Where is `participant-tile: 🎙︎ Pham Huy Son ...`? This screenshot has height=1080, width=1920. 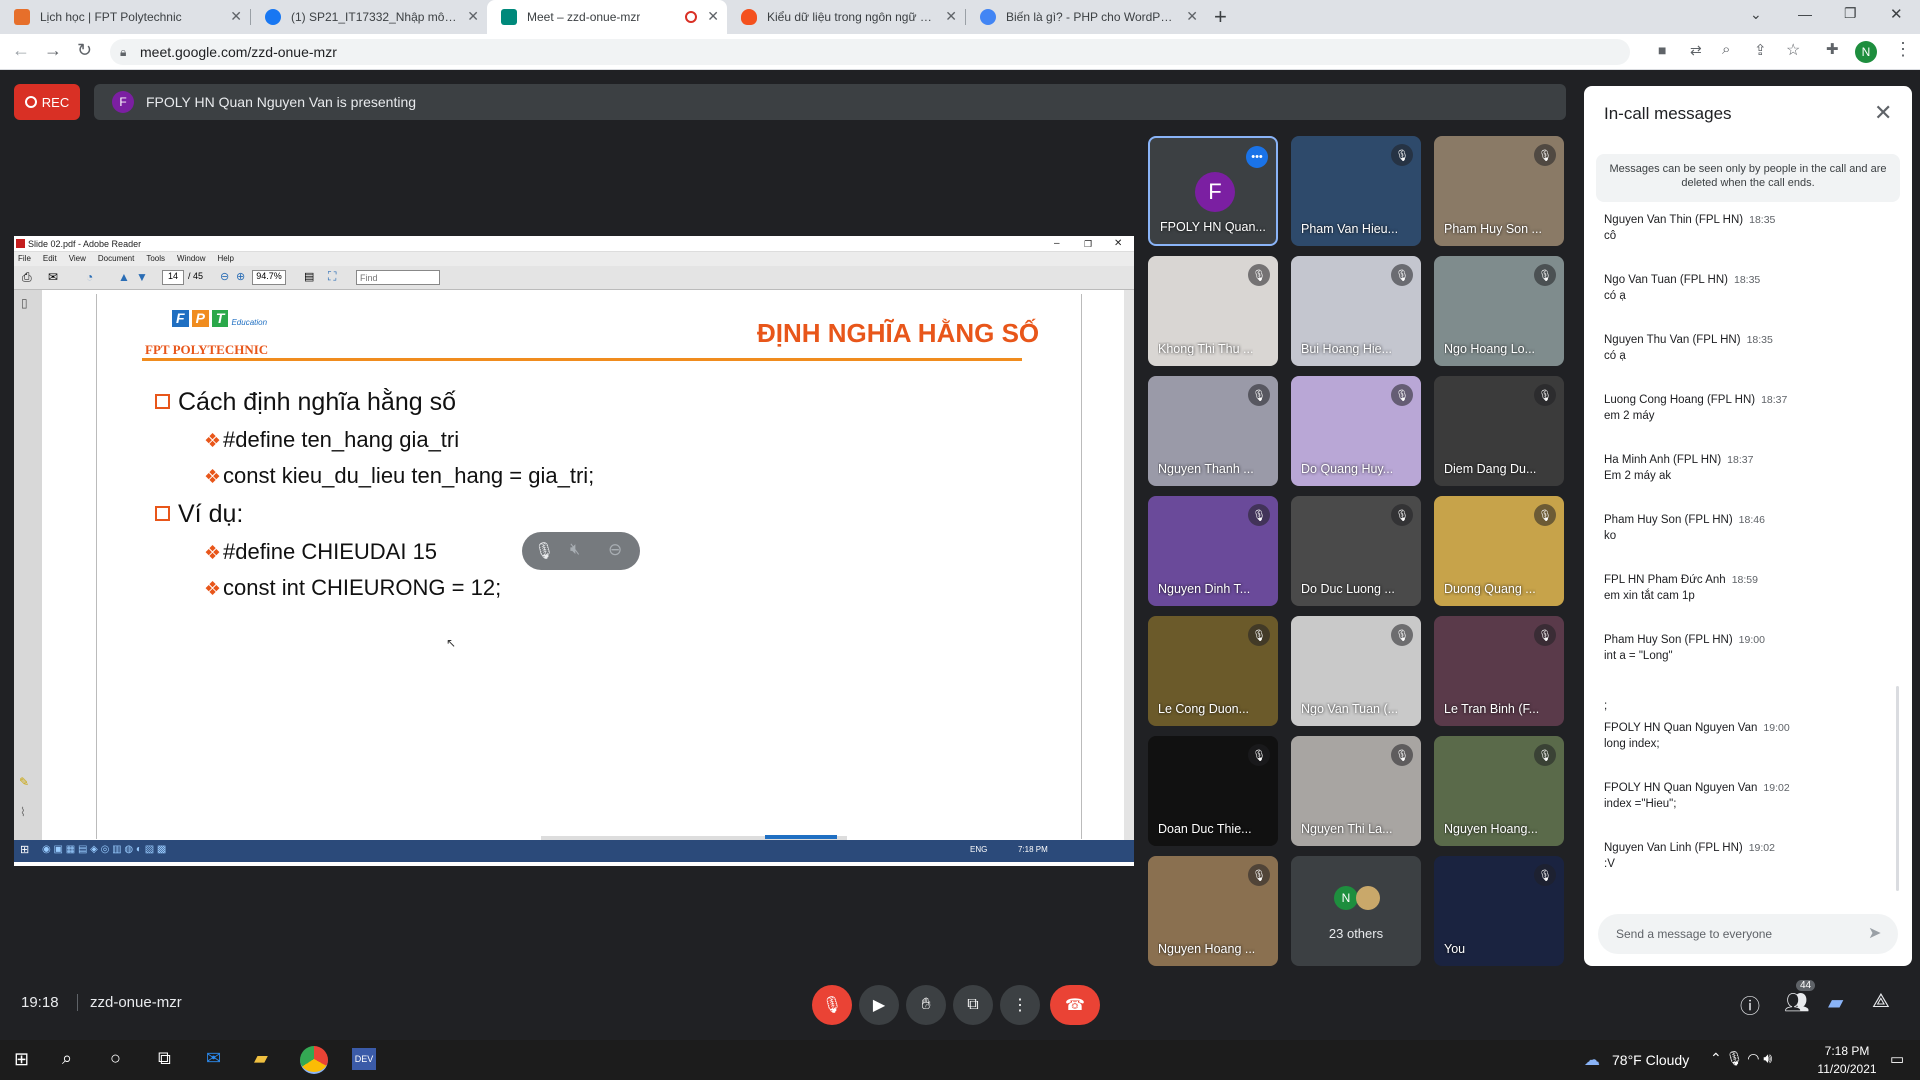 participant-tile: 🎙︎ Pham Huy Son ... is located at coordinates (1499, 191).